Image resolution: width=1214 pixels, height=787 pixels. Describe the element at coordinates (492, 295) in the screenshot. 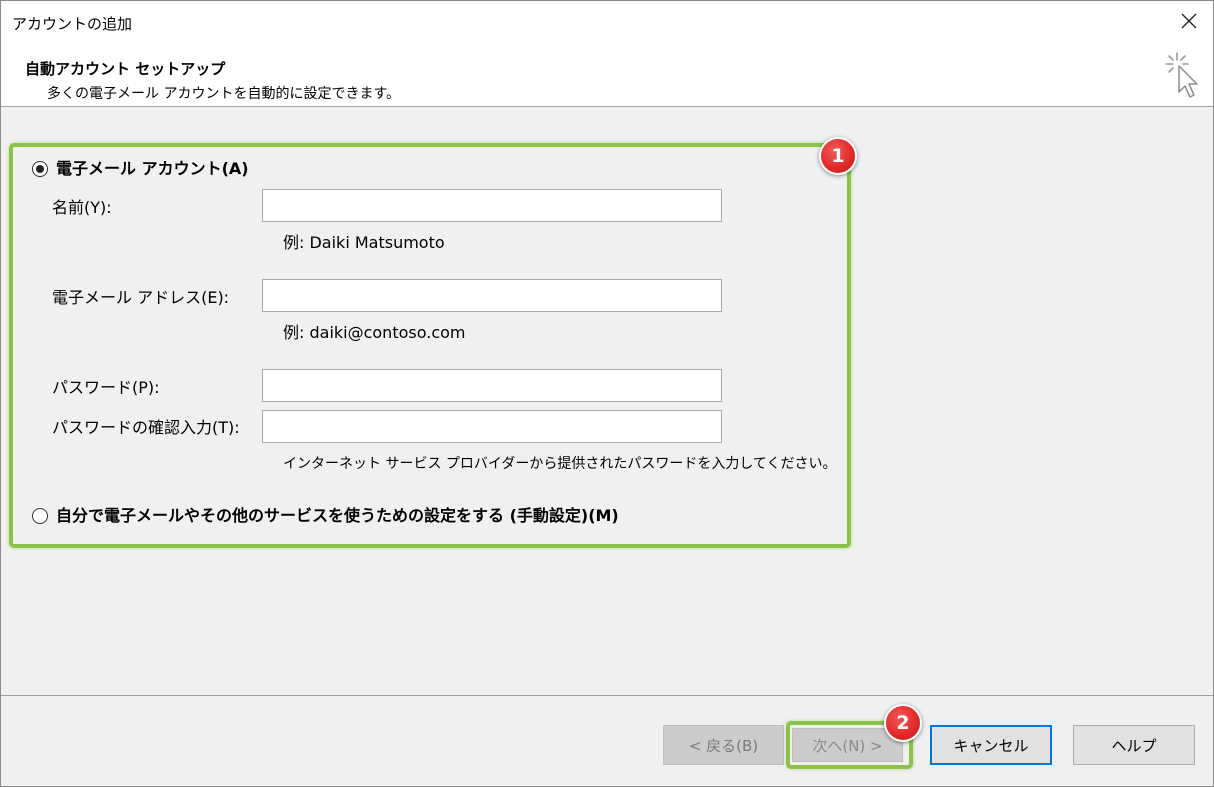

I see `email-address-input` at that location.